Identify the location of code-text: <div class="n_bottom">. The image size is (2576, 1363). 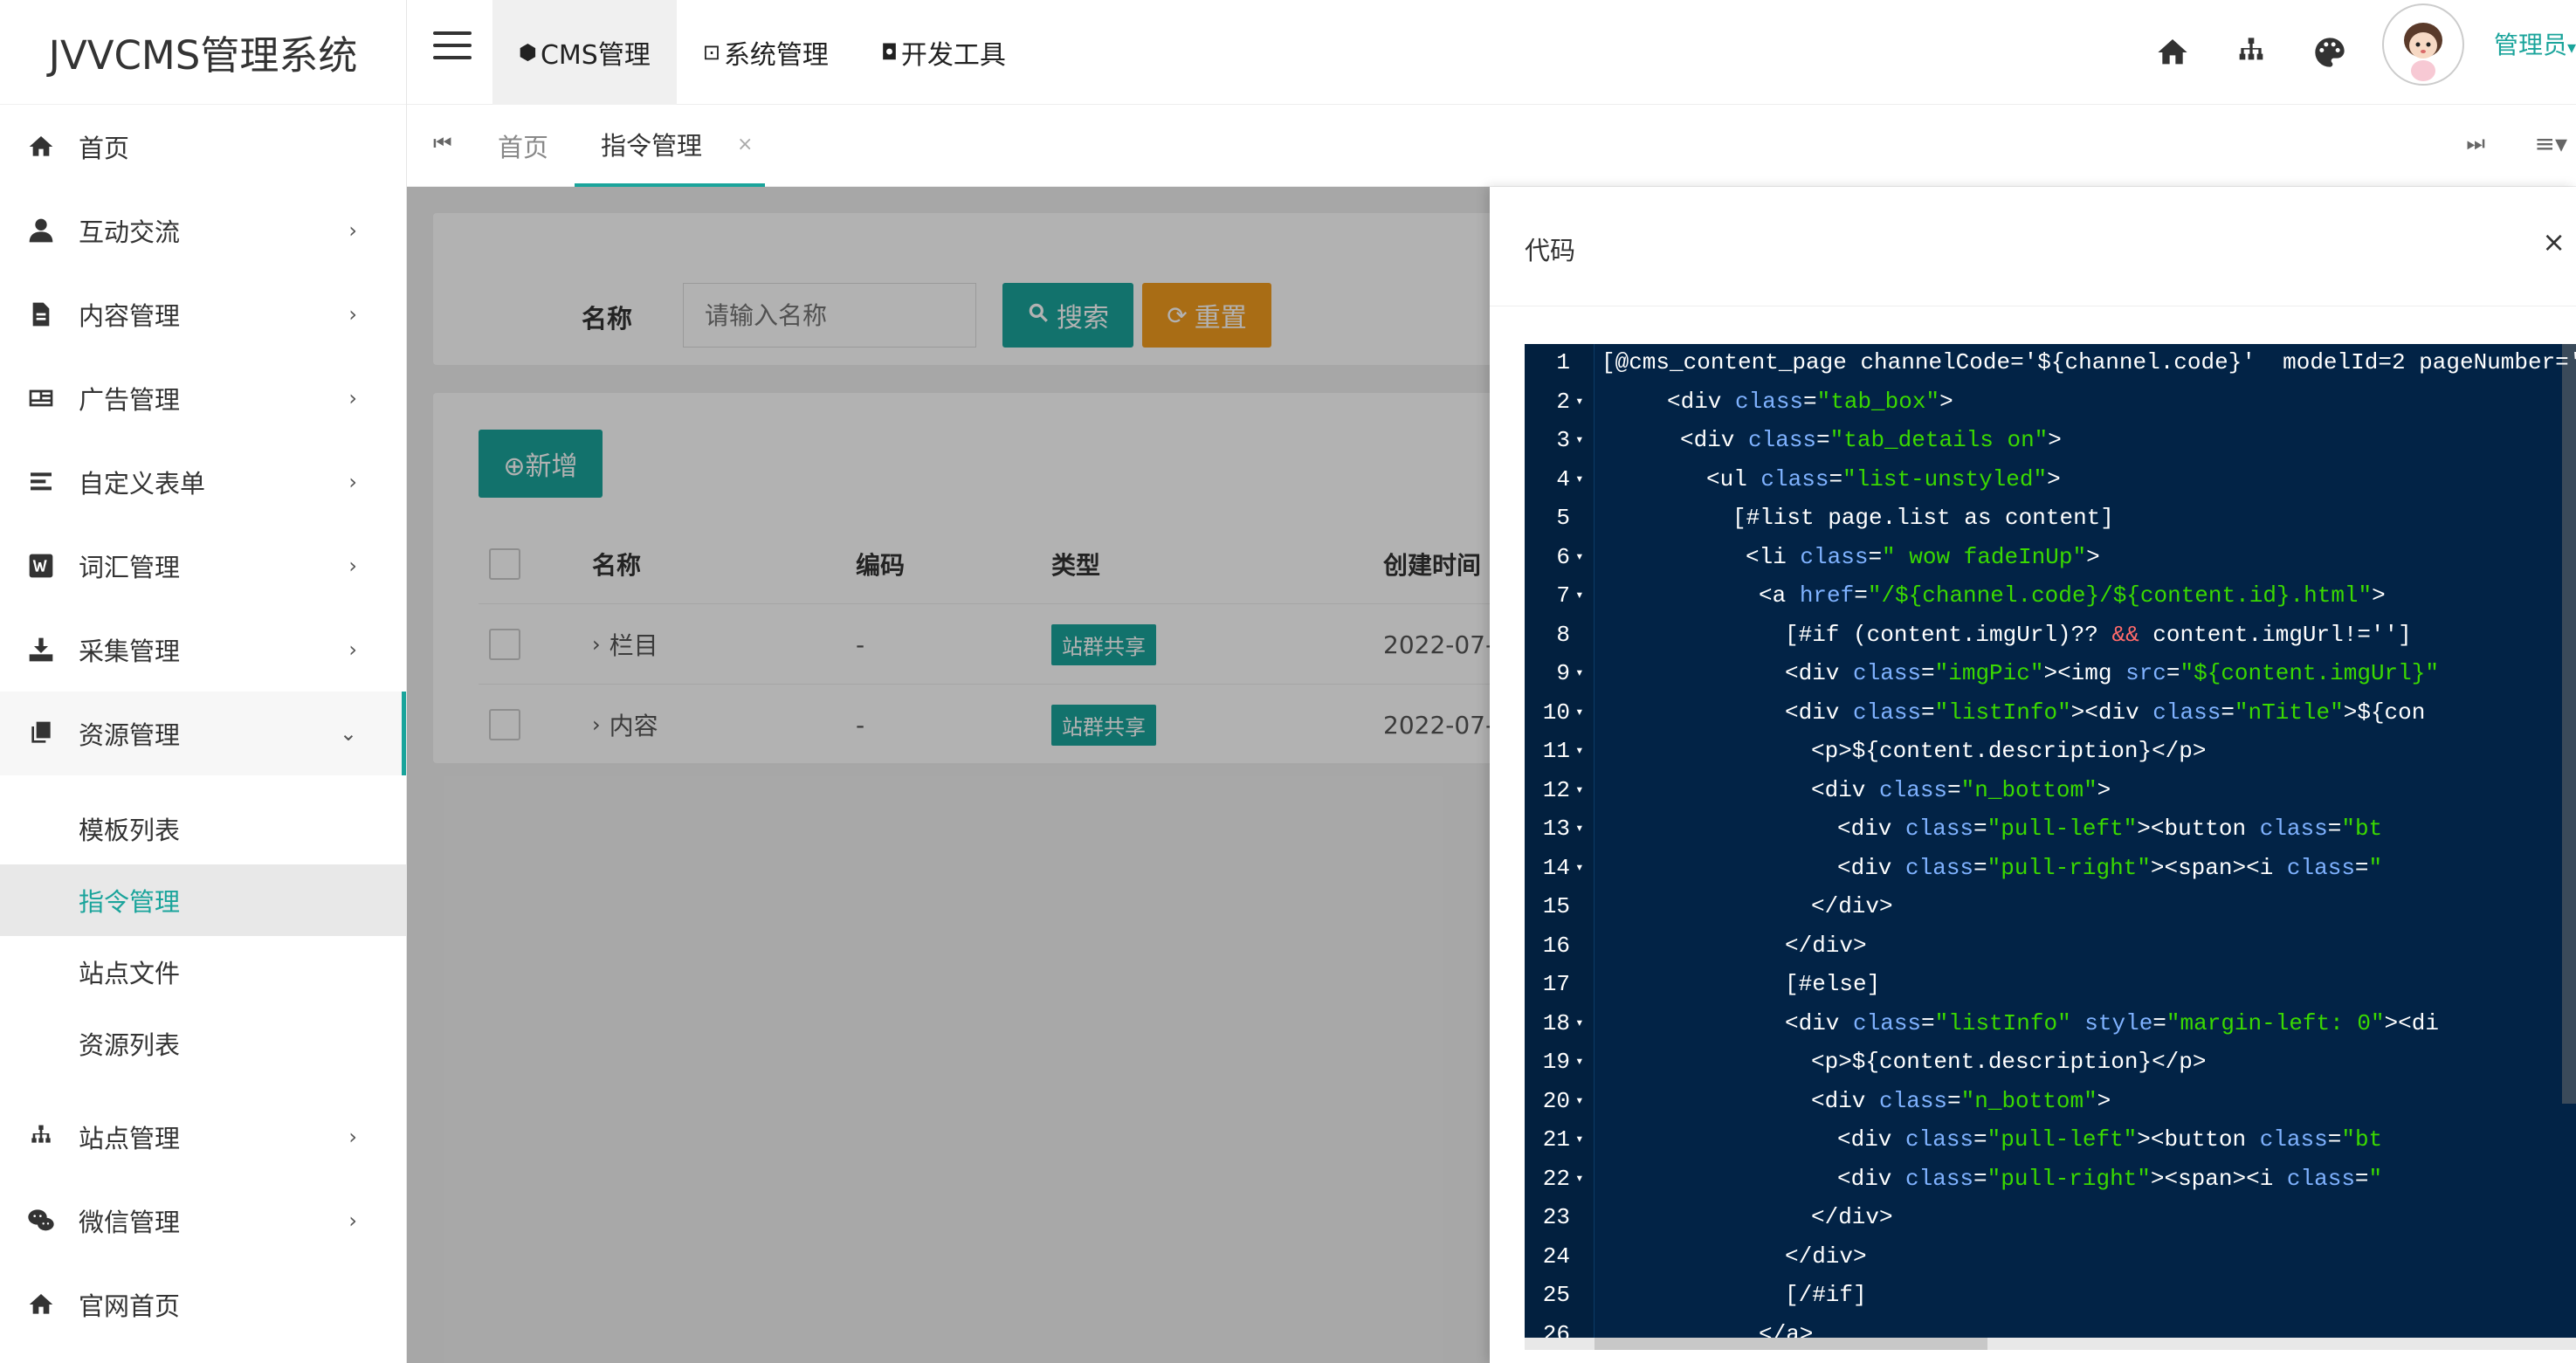
(1961, 1101).